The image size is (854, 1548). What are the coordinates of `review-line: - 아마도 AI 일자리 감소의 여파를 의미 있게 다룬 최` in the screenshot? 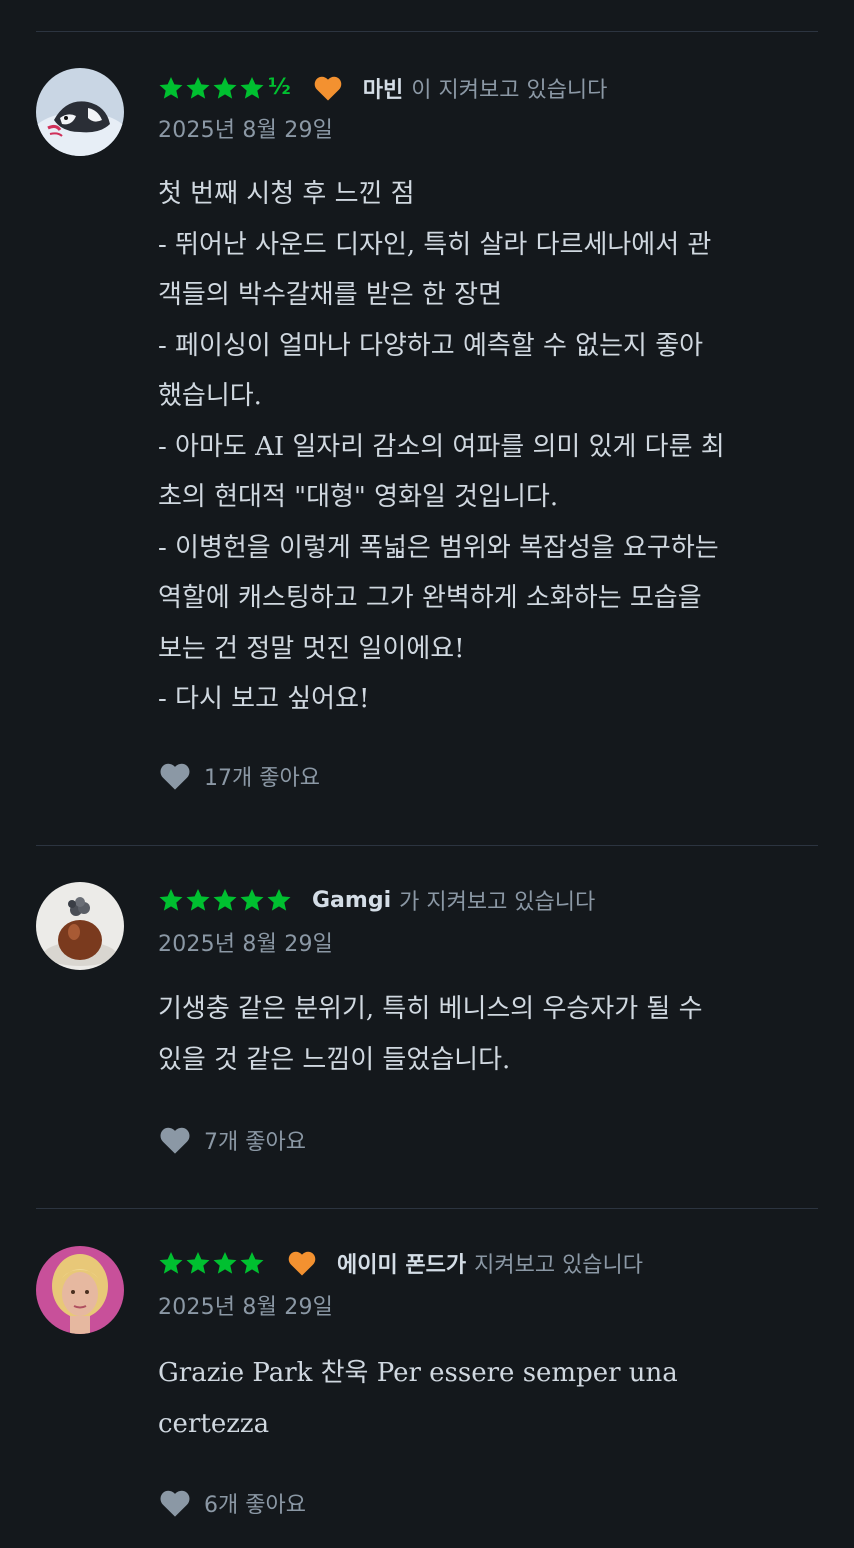 It's located at (441, 446).